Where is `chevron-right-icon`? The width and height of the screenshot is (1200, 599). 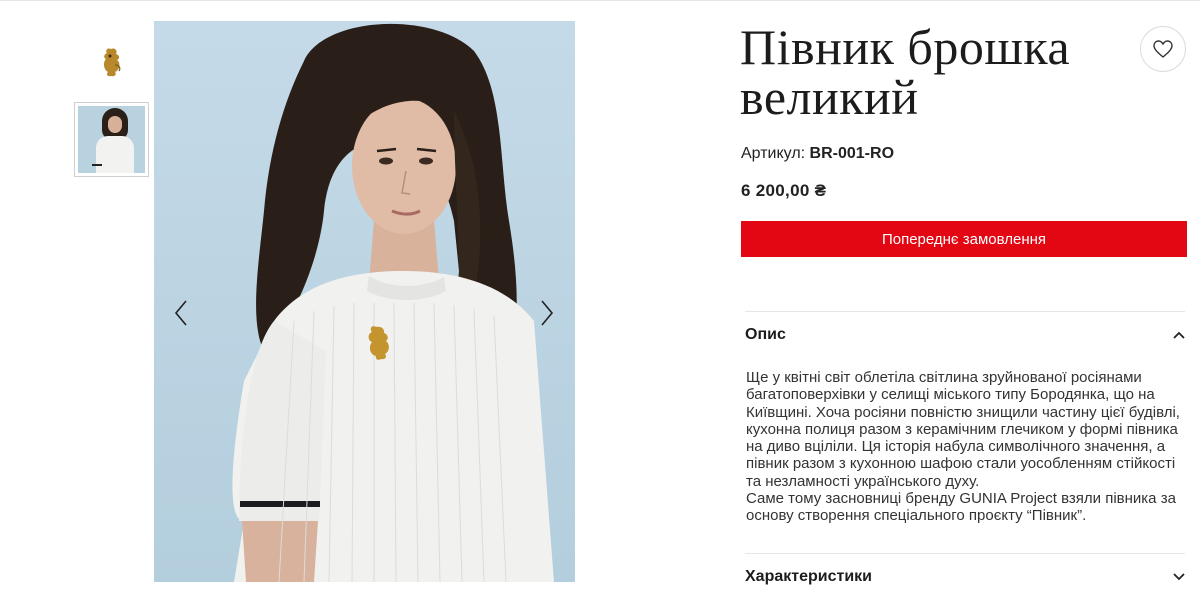
chevron-right-icon is located at coordinates (547, 313).